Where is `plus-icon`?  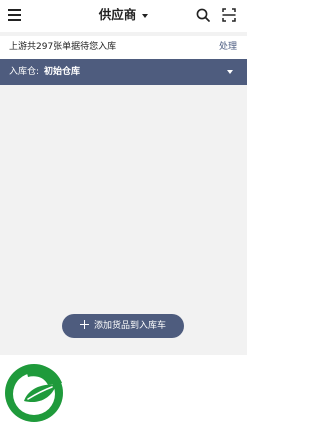
plus-icon is located at coordinates (84, 324).